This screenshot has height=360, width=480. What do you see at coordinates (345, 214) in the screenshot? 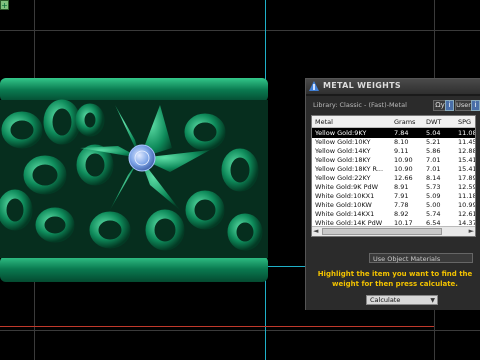
I see `cell-metal: White Gold:14KX1` at bounding box center [345, 214].